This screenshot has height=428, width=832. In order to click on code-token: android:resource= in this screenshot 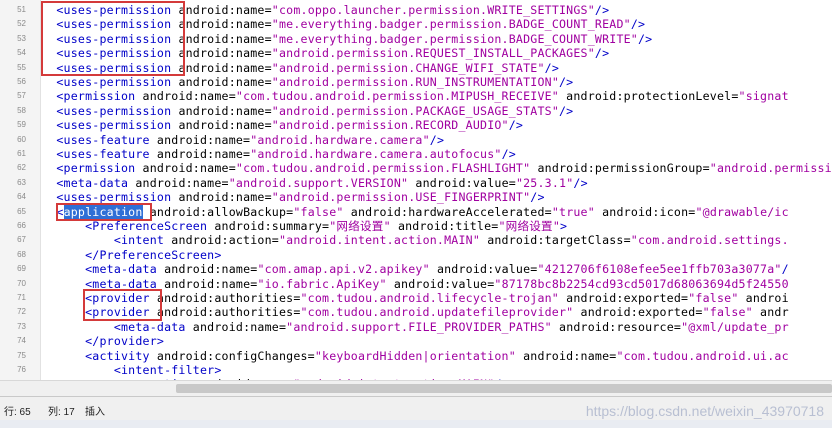, I will do `click(616, 326)`.